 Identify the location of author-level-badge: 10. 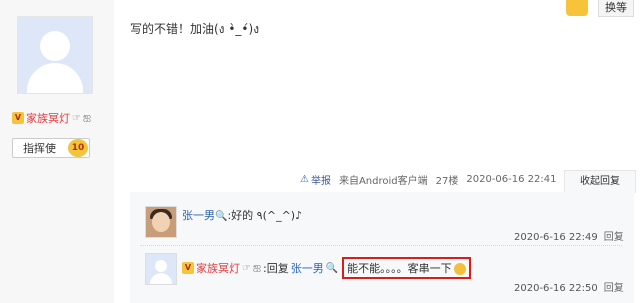
(78, 148).